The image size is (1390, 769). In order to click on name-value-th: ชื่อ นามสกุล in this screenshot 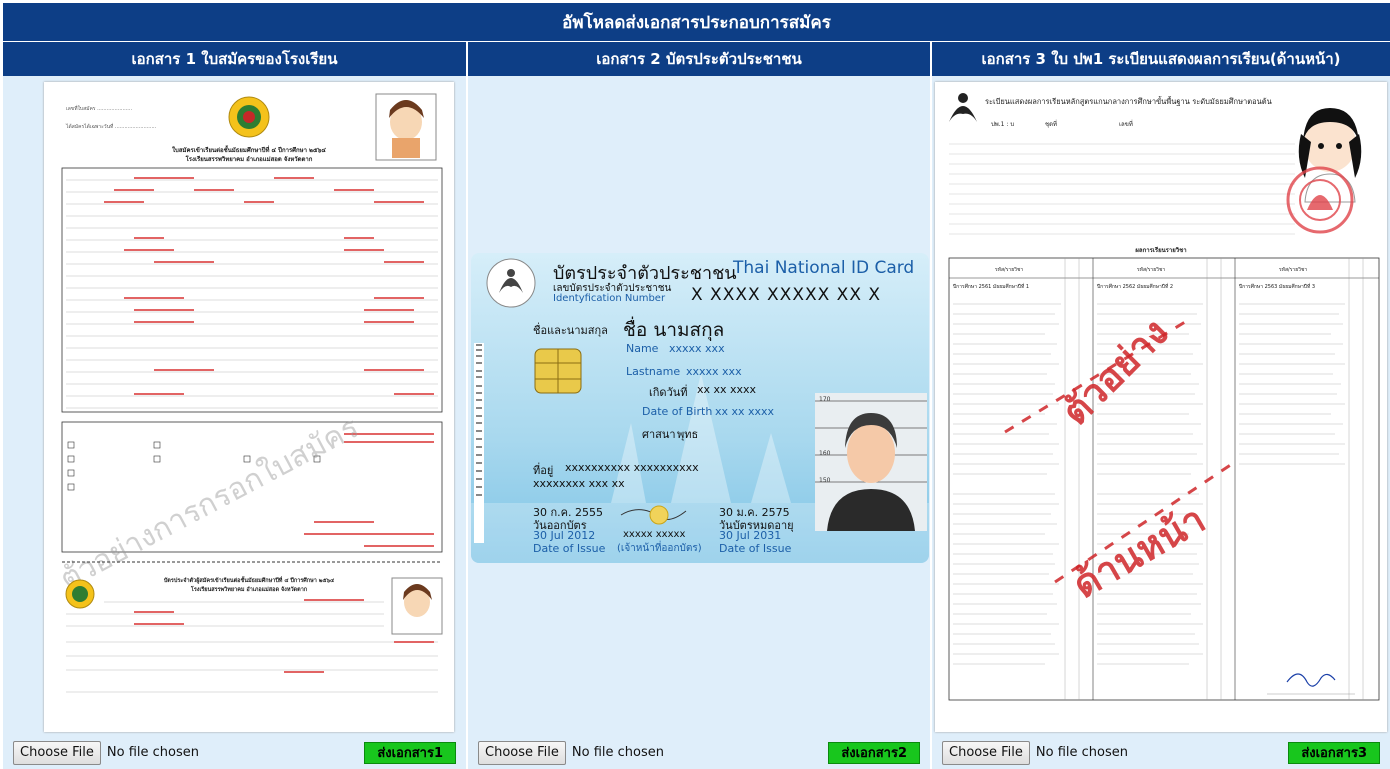, I will do `click(674, 330)`.